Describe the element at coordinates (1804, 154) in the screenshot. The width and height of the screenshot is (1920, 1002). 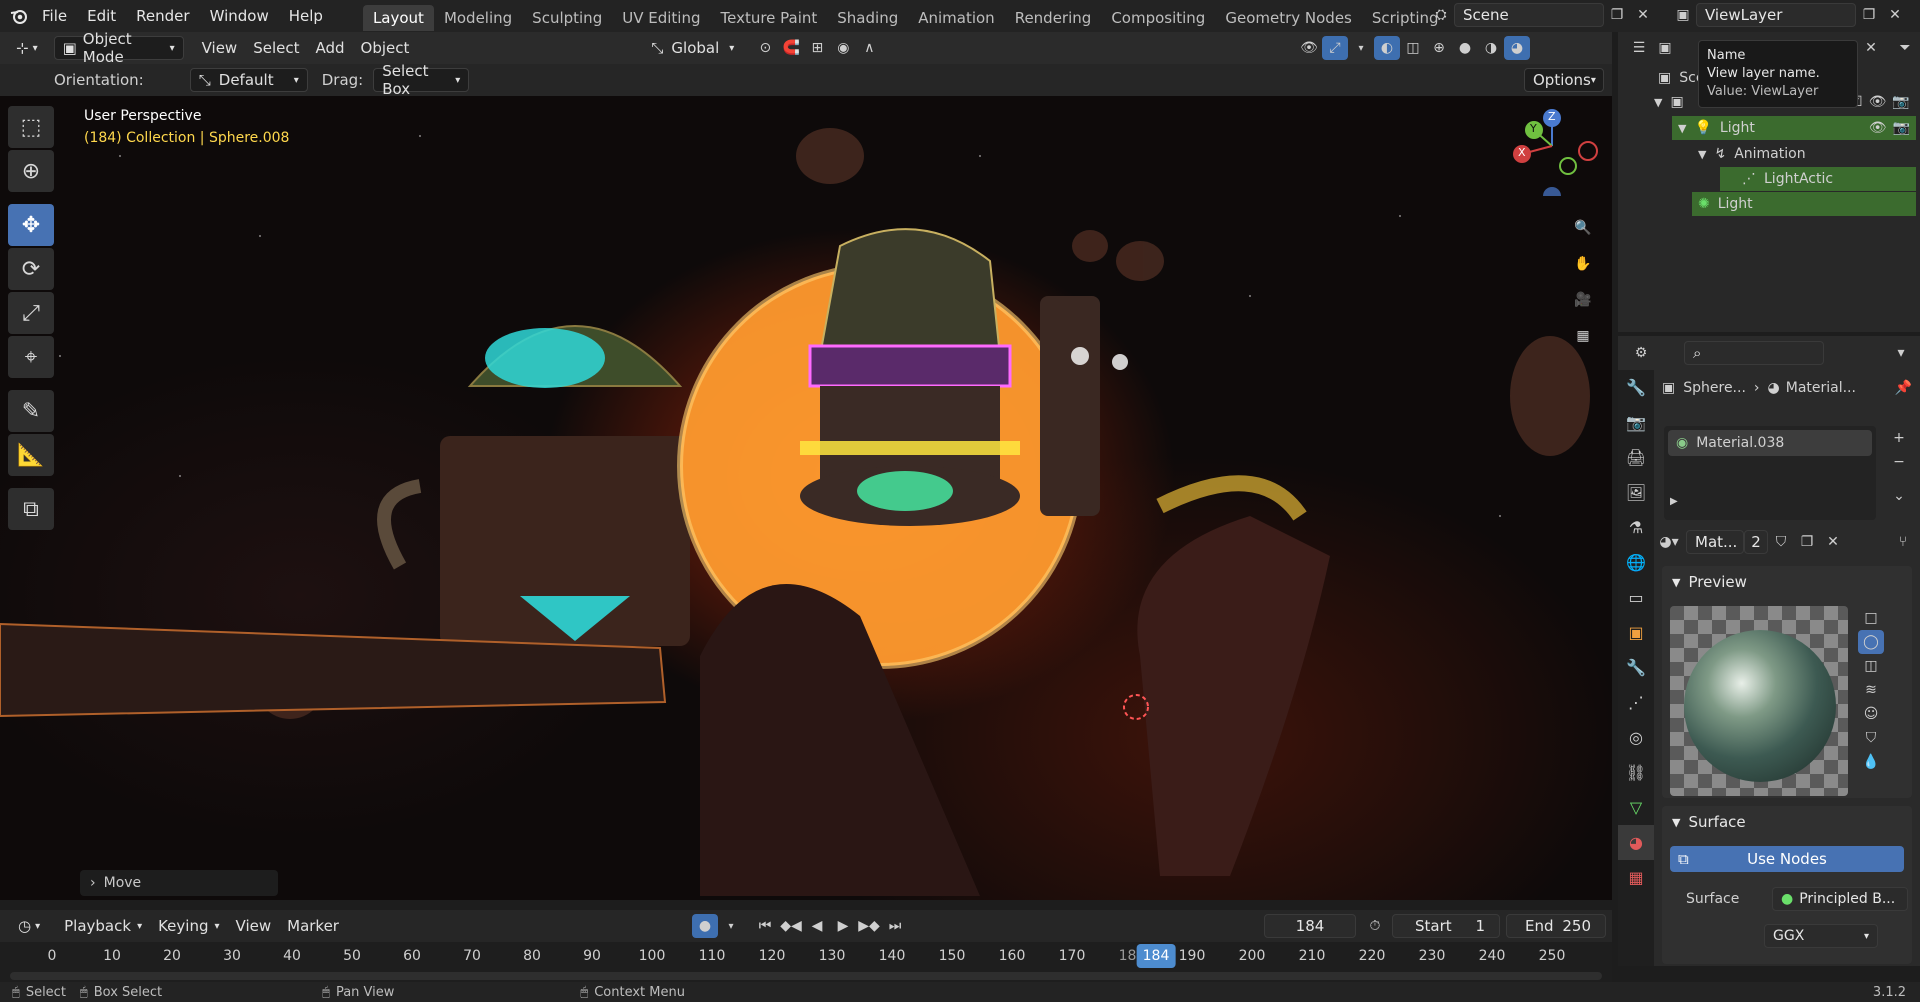
I see `outliner-item-animation: ▼ ↯ Animation` at that location.